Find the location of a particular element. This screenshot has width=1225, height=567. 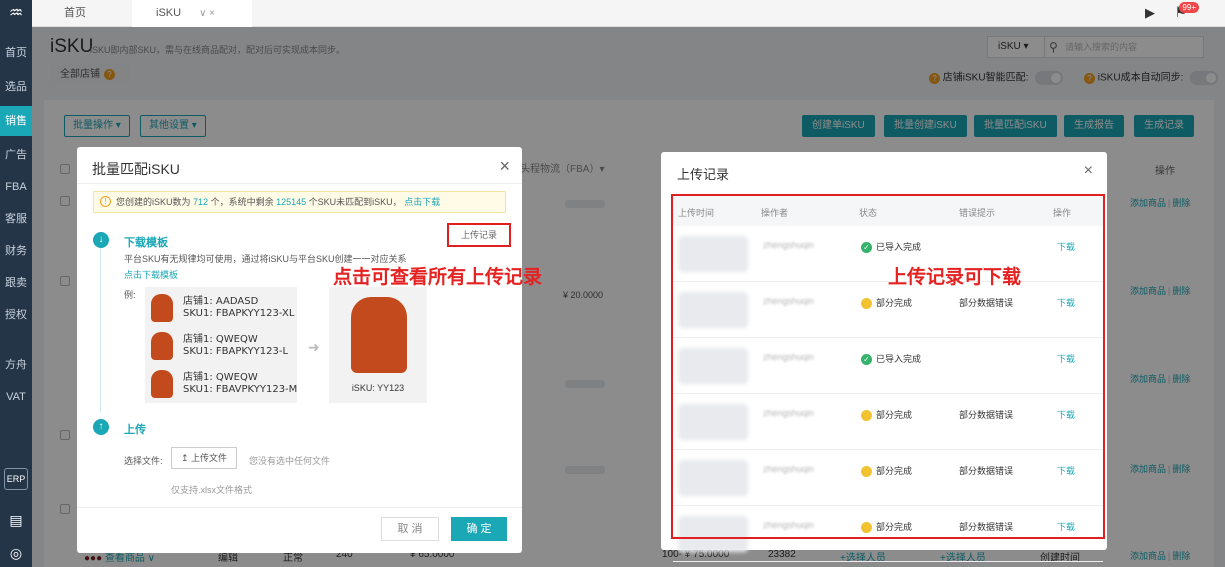

example-store: 店铺1: AADASD is located at coordinates (221, 301).